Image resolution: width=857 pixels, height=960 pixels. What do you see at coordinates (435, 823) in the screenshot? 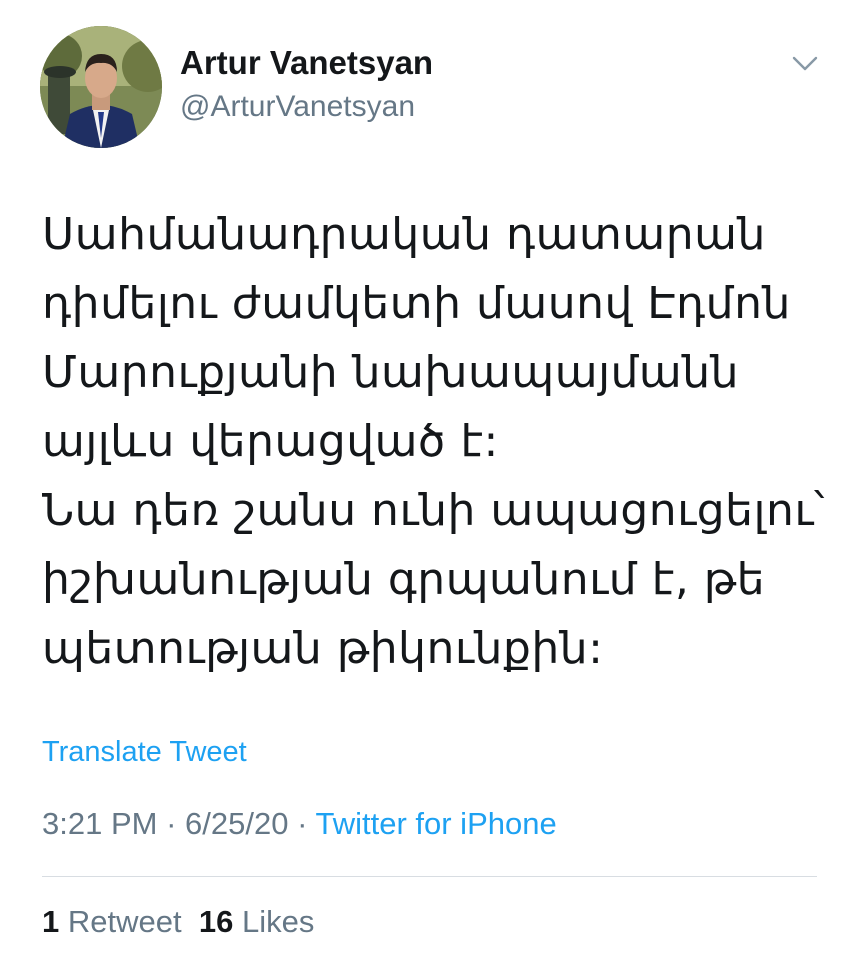
I see `tweet-source-link: Twitter for iPhone` at bounding box center [435, 823].